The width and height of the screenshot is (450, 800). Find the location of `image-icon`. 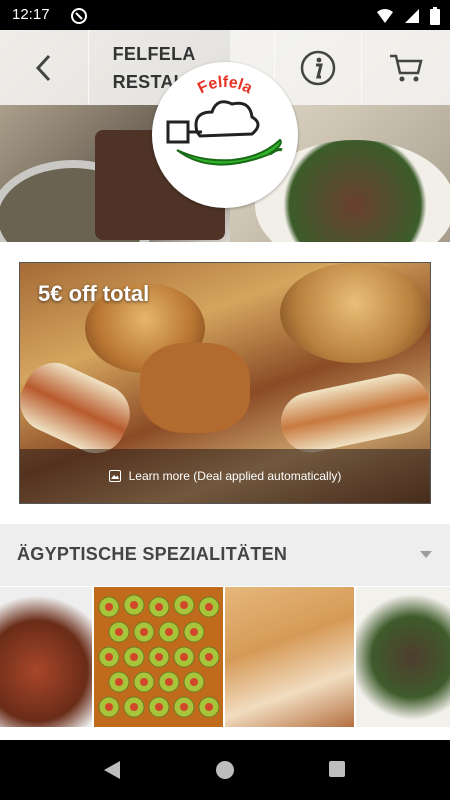

image-icon is located at coordinates (114, 476).